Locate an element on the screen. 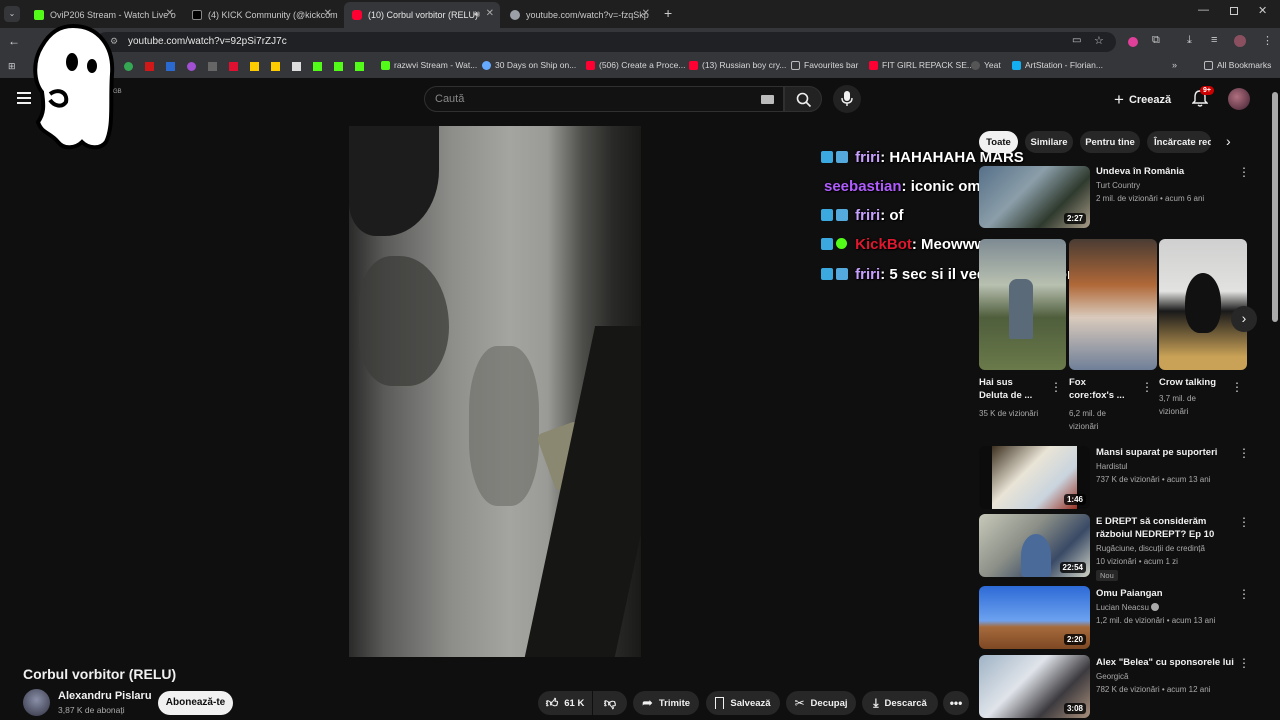  video-title: Omu Paiangan is located at coordinates (1166, 593).